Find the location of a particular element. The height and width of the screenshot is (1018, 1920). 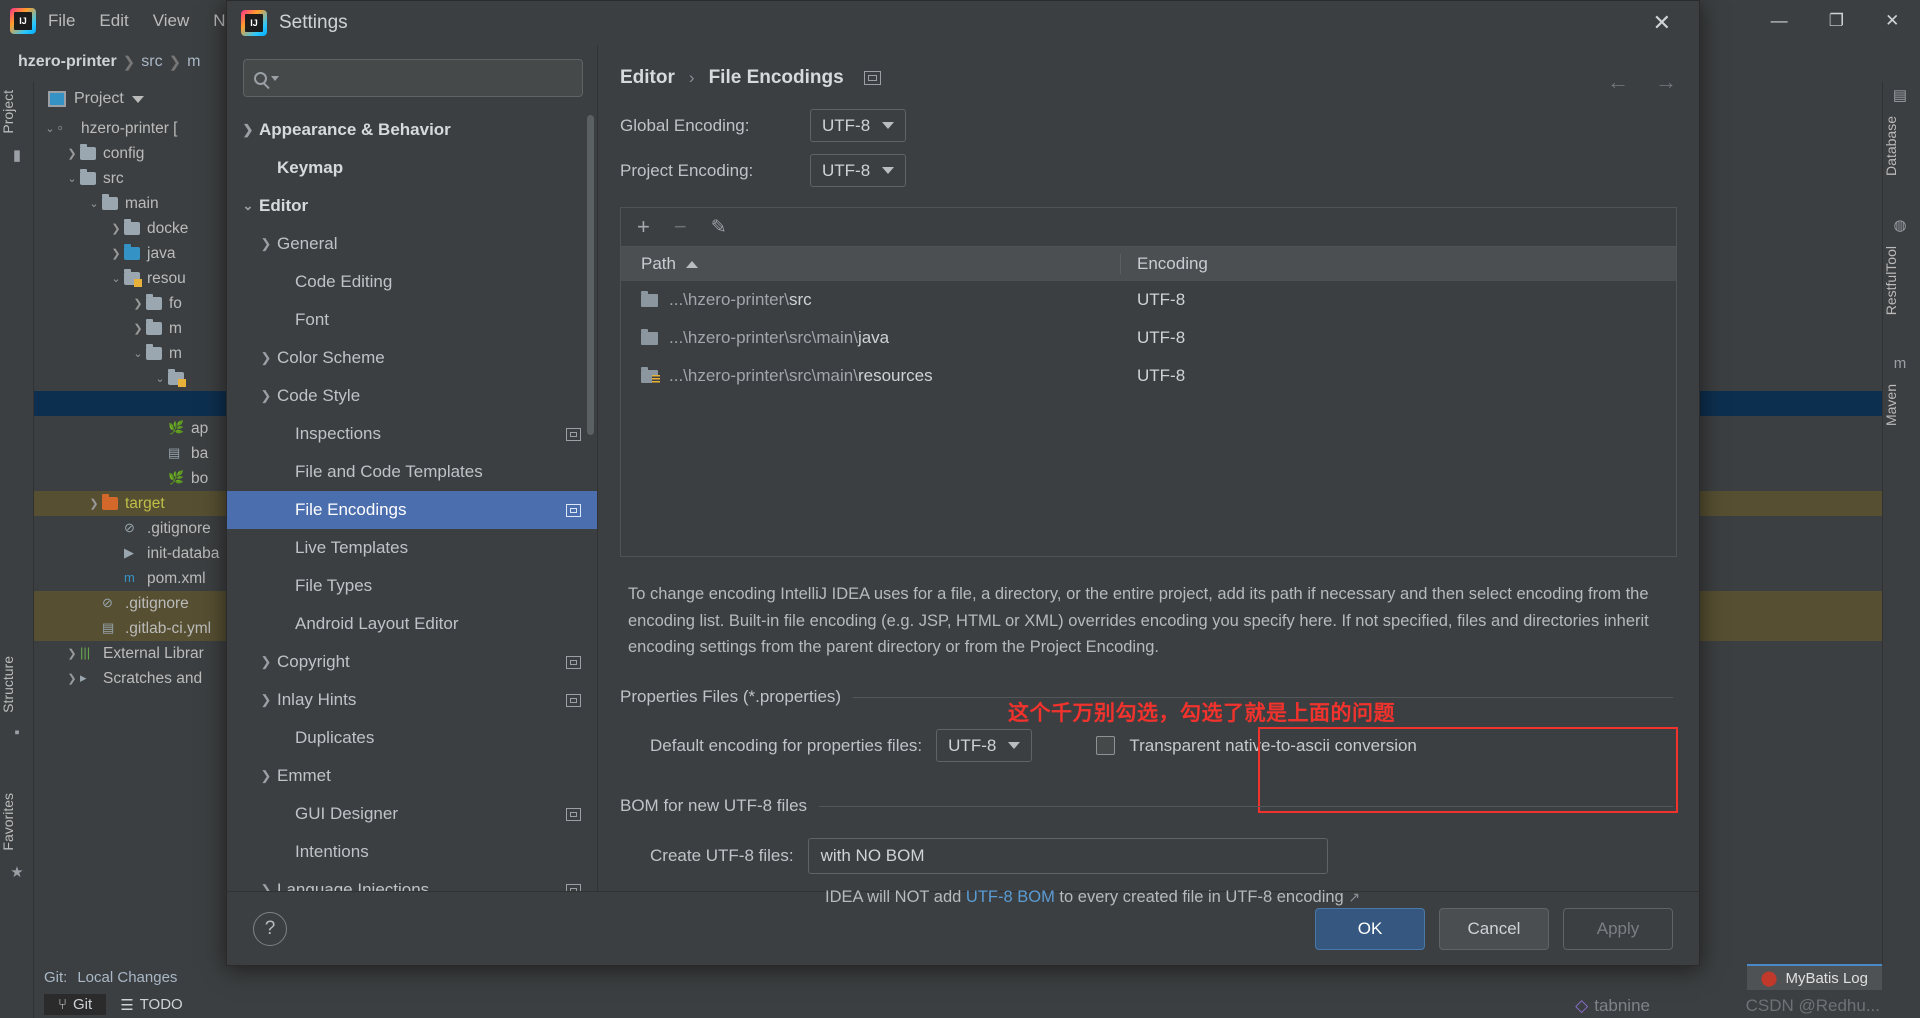

tabnine-status: ◇ tabnine is located at coordinates (1612, 1006).